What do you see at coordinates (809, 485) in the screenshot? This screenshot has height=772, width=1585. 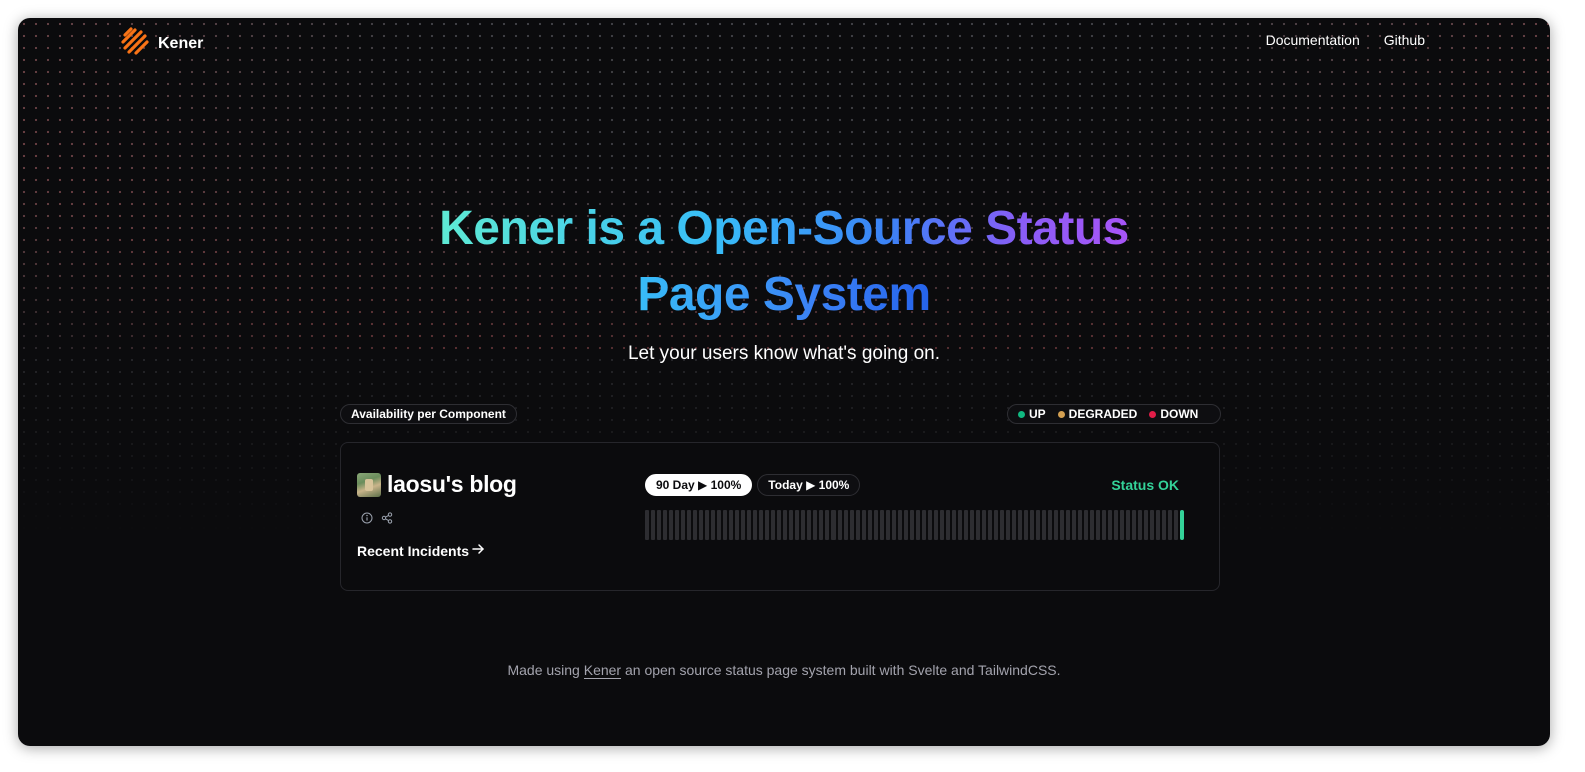 I see `tab-today: Today ▶ 100%` at bounding box center [809, 485].